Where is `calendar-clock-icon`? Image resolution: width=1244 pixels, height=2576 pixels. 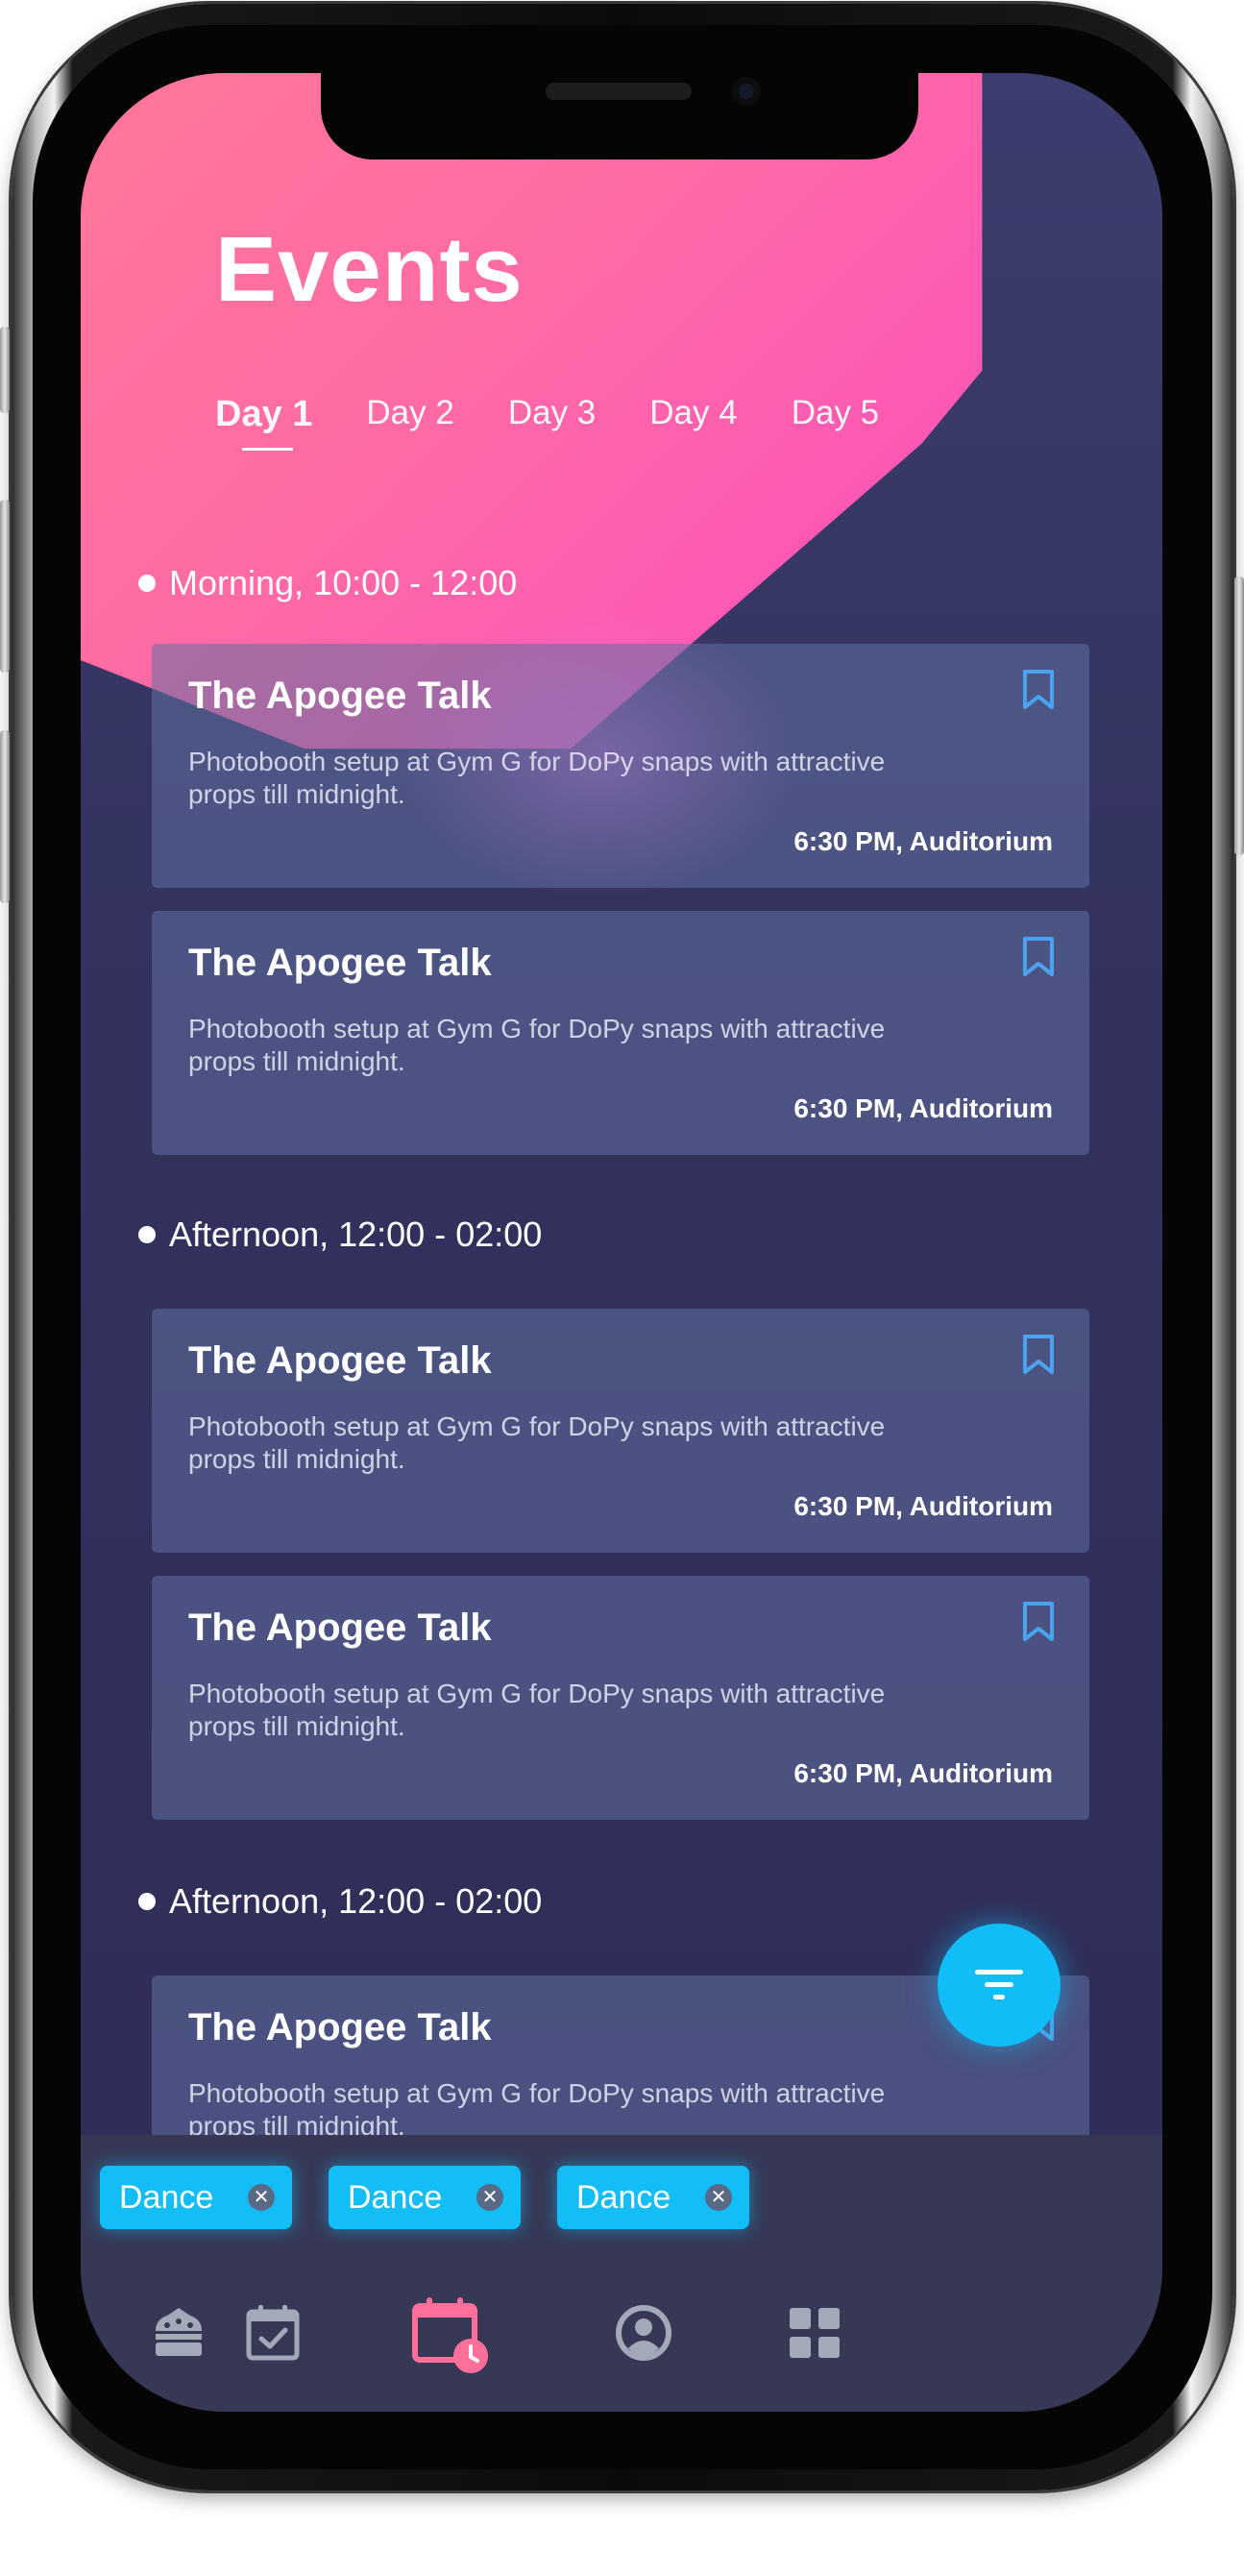 calendar-clock-icon is located at coordinates (450, 2335).